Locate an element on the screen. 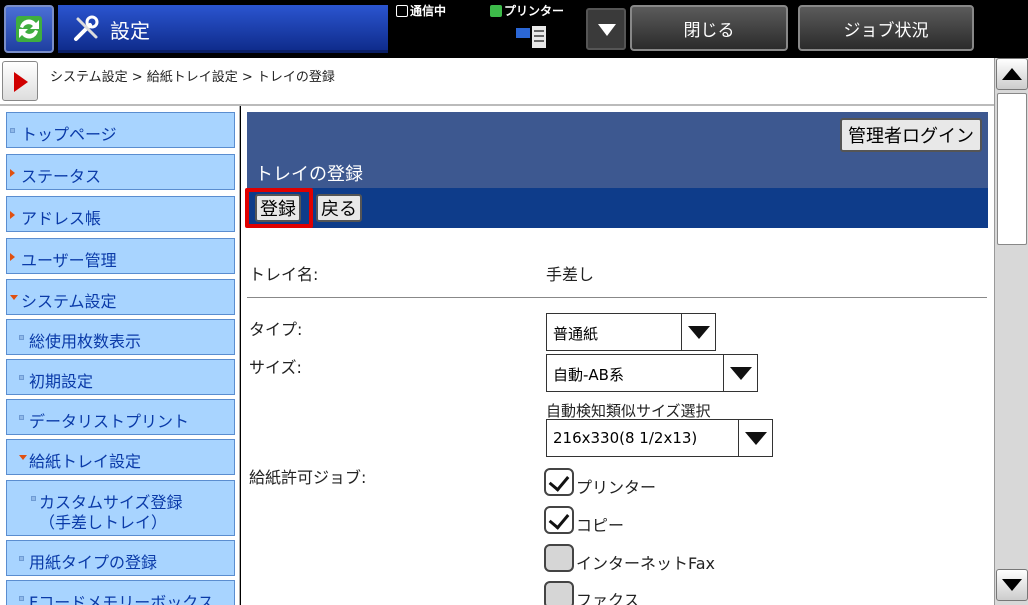  status-dropdown-button is located at coordinates (606, 29).